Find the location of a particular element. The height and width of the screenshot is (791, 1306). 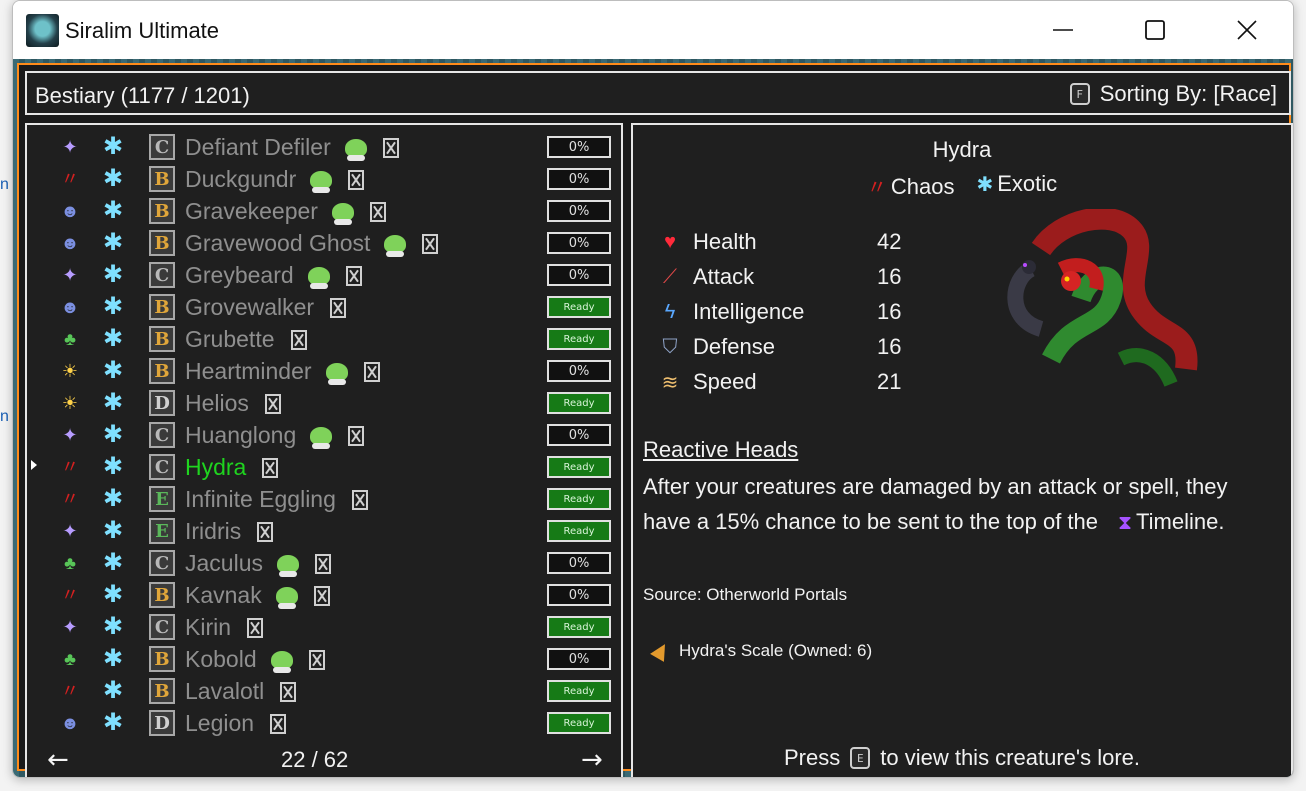

creature-row: ✦ ✱ C Kirin Ready is located at coordinates (324, 627).